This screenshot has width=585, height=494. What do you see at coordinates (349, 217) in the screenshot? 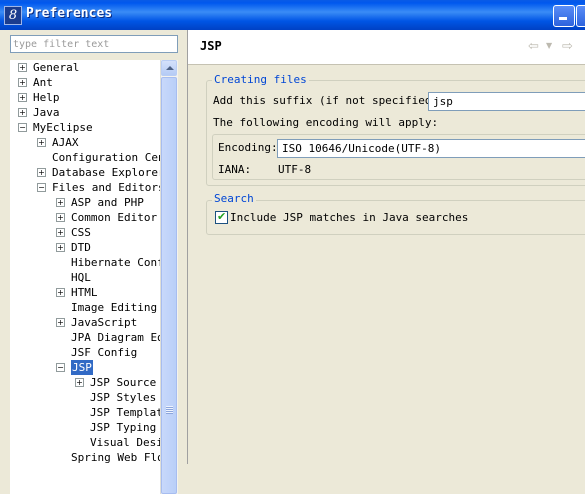
I see `include-jsp-label: Include JSP matches in Java searches` at bounding box center [349, 217].